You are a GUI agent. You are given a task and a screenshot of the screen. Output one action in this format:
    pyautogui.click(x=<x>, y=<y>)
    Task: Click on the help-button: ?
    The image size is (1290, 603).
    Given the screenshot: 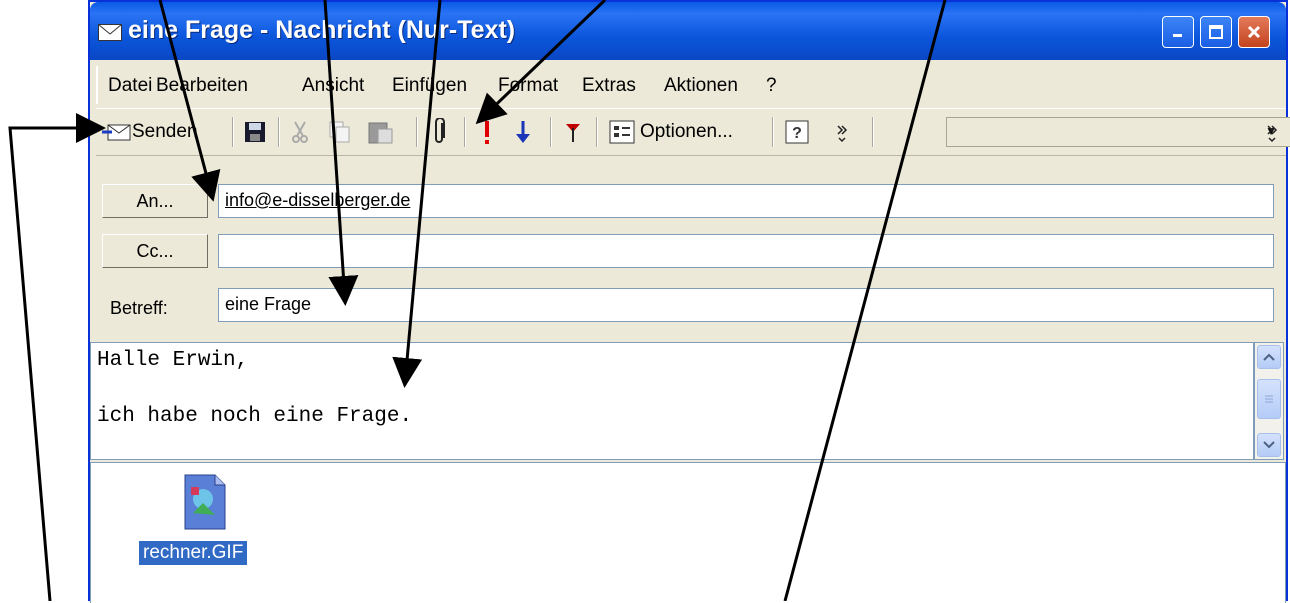 What is the action you would take?
    pyautogui.click(x=797, y=132)
    